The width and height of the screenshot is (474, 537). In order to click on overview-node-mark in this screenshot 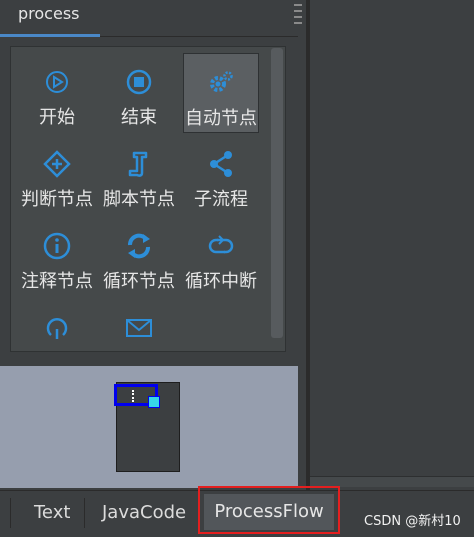, I will do `click(135, 396)`.